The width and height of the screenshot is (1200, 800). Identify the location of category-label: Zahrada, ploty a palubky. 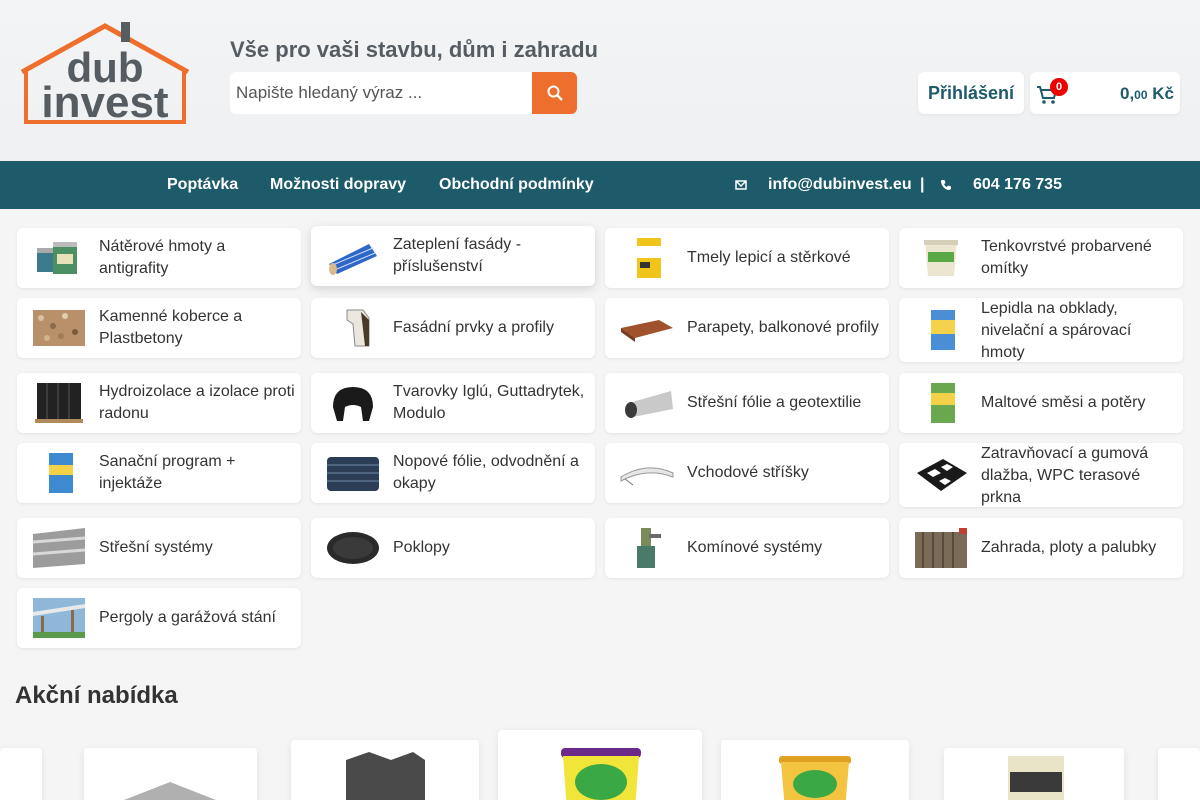
(1069, 547).